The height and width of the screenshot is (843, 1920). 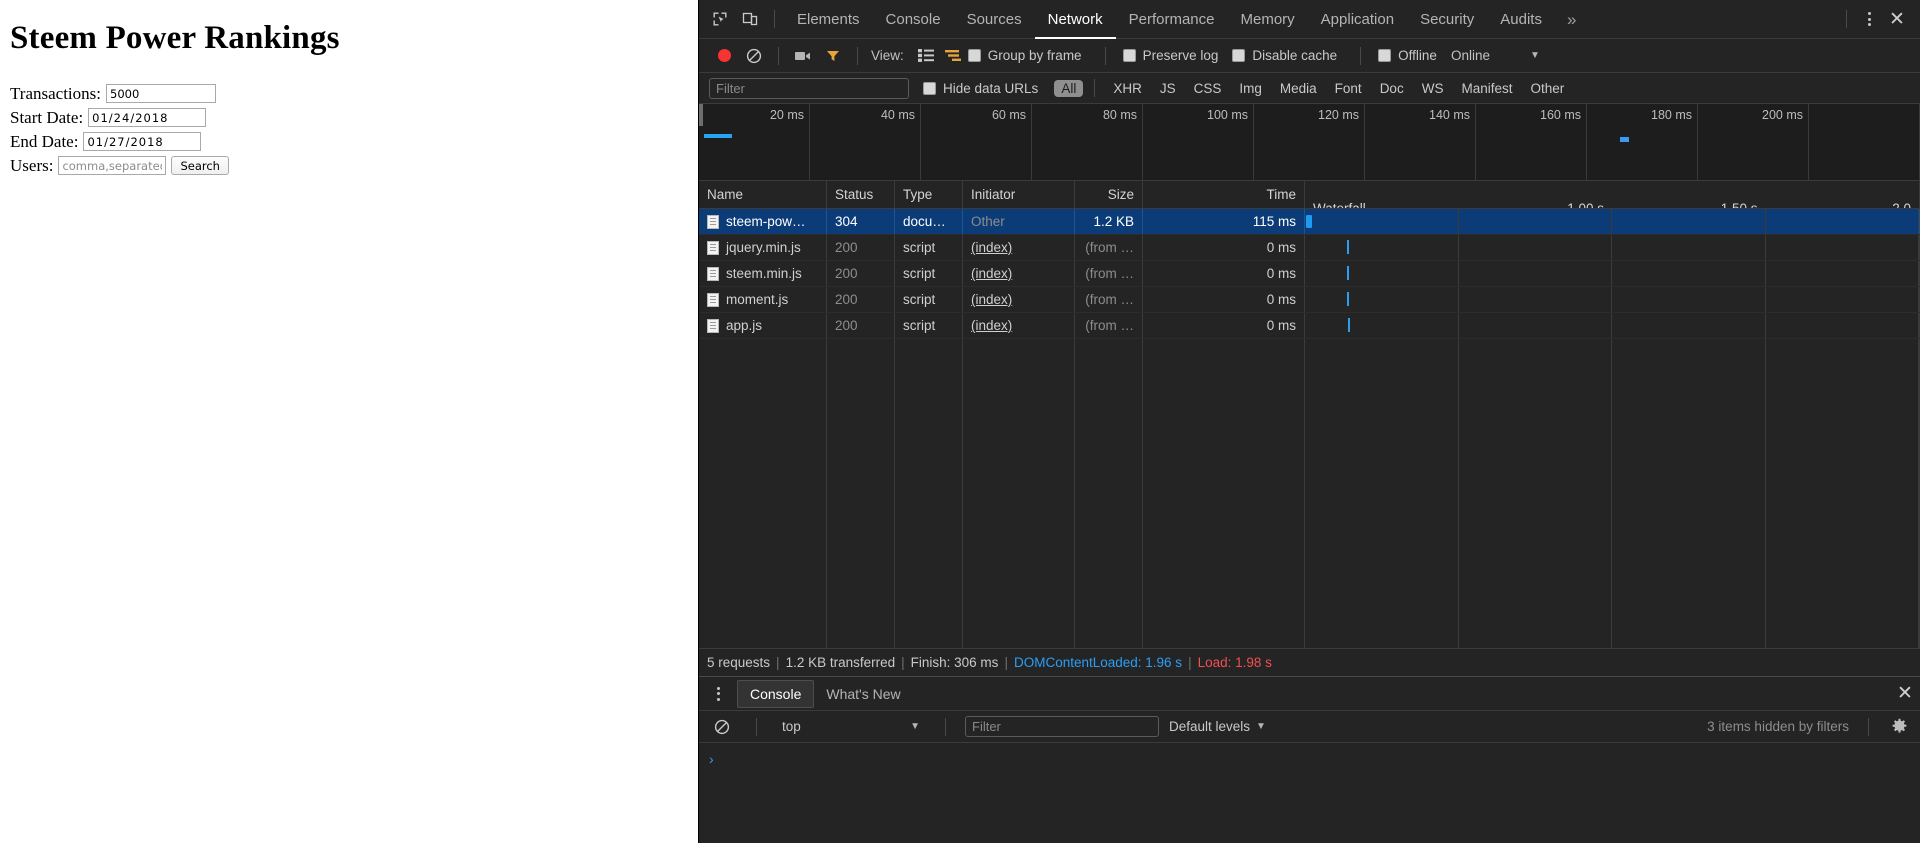 I want to click on console-levels-select: Default levels ▼, so click(x=1217, y=726).